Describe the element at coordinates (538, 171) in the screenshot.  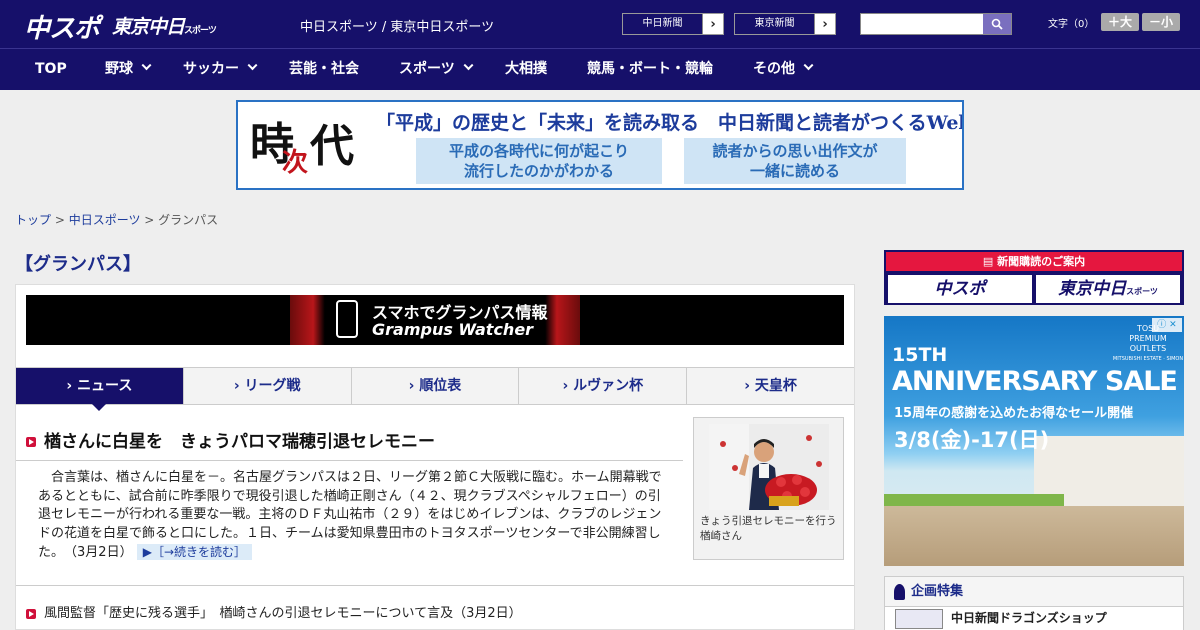
I see `banner-box-text: 流行したのかがわかる` at that location.